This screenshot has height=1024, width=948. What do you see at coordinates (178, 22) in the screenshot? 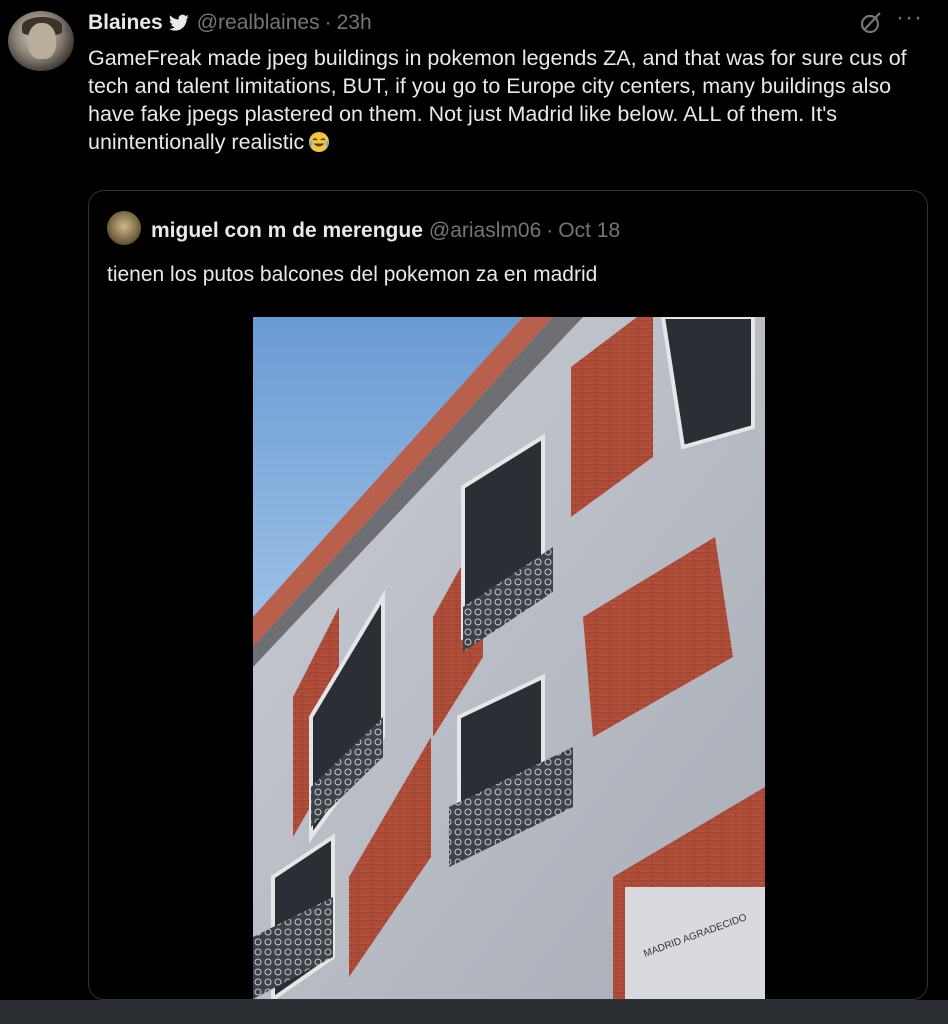
I see `bird-icon` at bounding box center [178, 22].